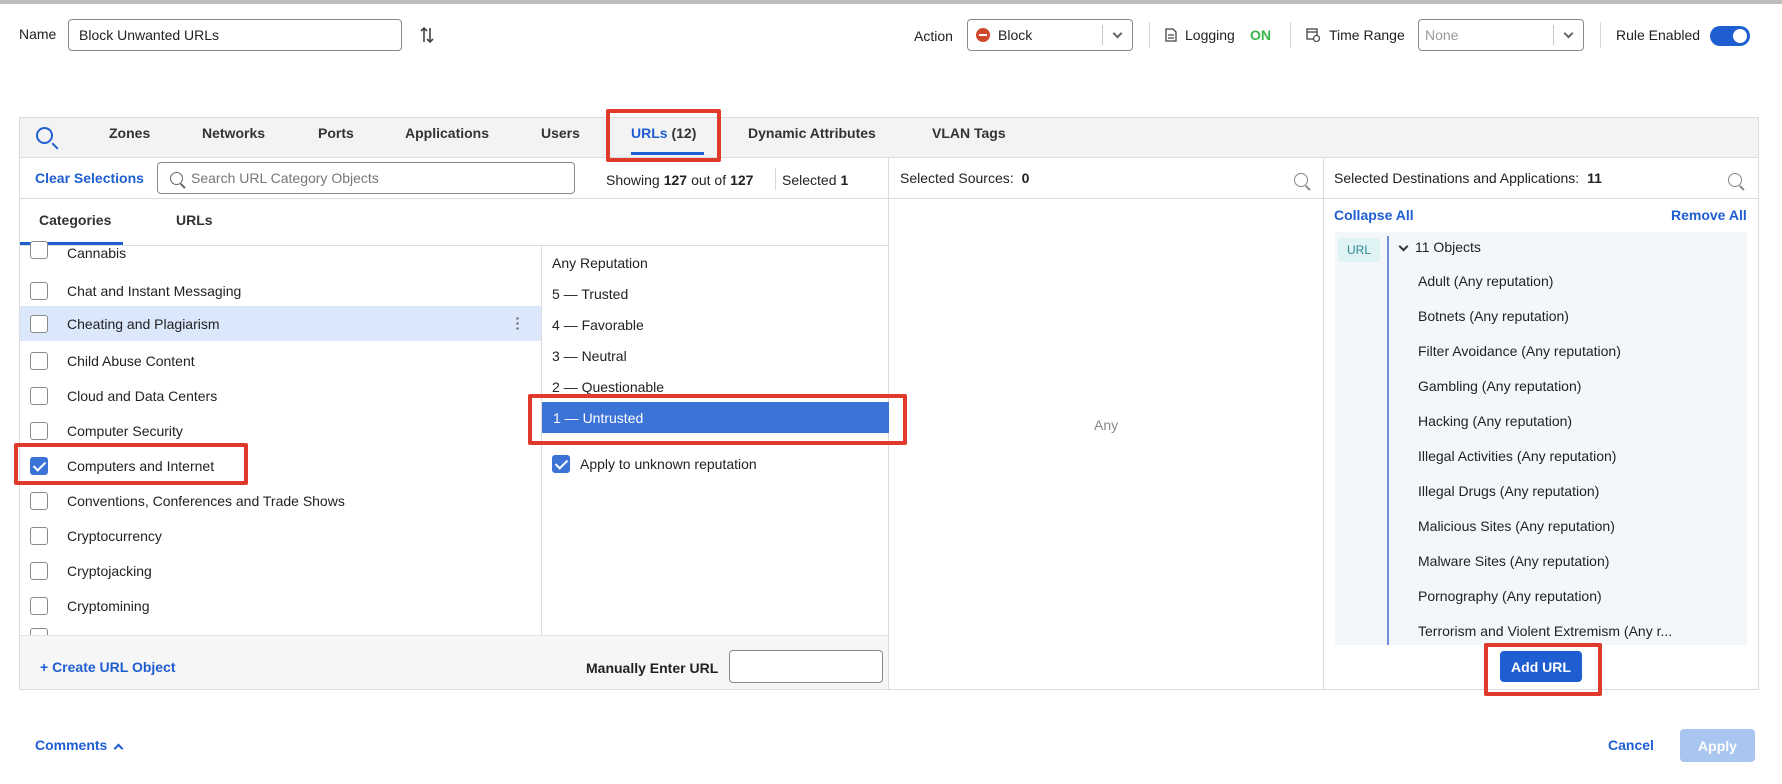 Image resolution: width=1782 pixels, height=784 pixels. Describe the element at coordinates (142, 395) in the screenshot. I see `category-label: Cloud and Data Centers` at that location.